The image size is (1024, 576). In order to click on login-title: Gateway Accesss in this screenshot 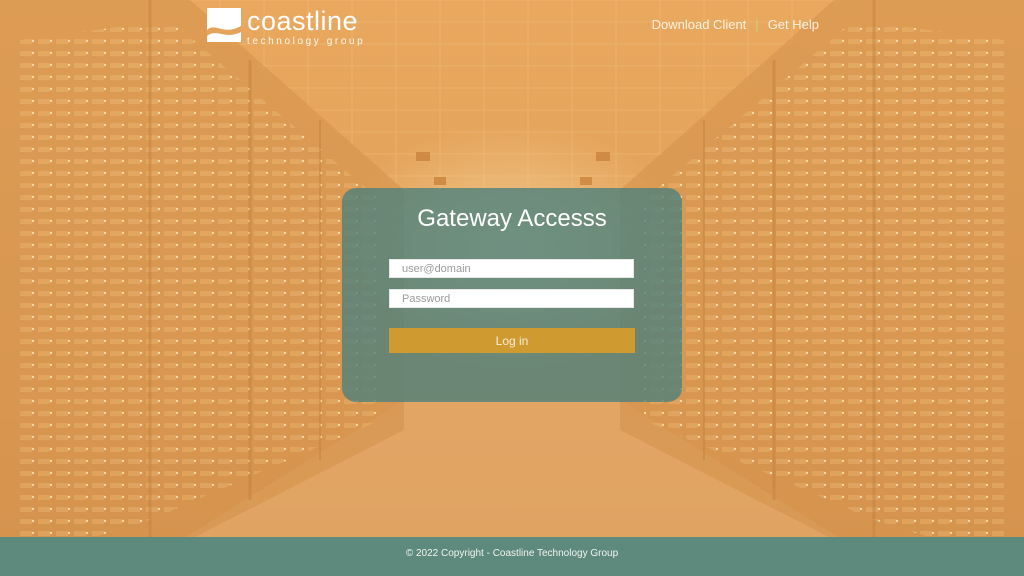, I will do `click(512, 218)`.